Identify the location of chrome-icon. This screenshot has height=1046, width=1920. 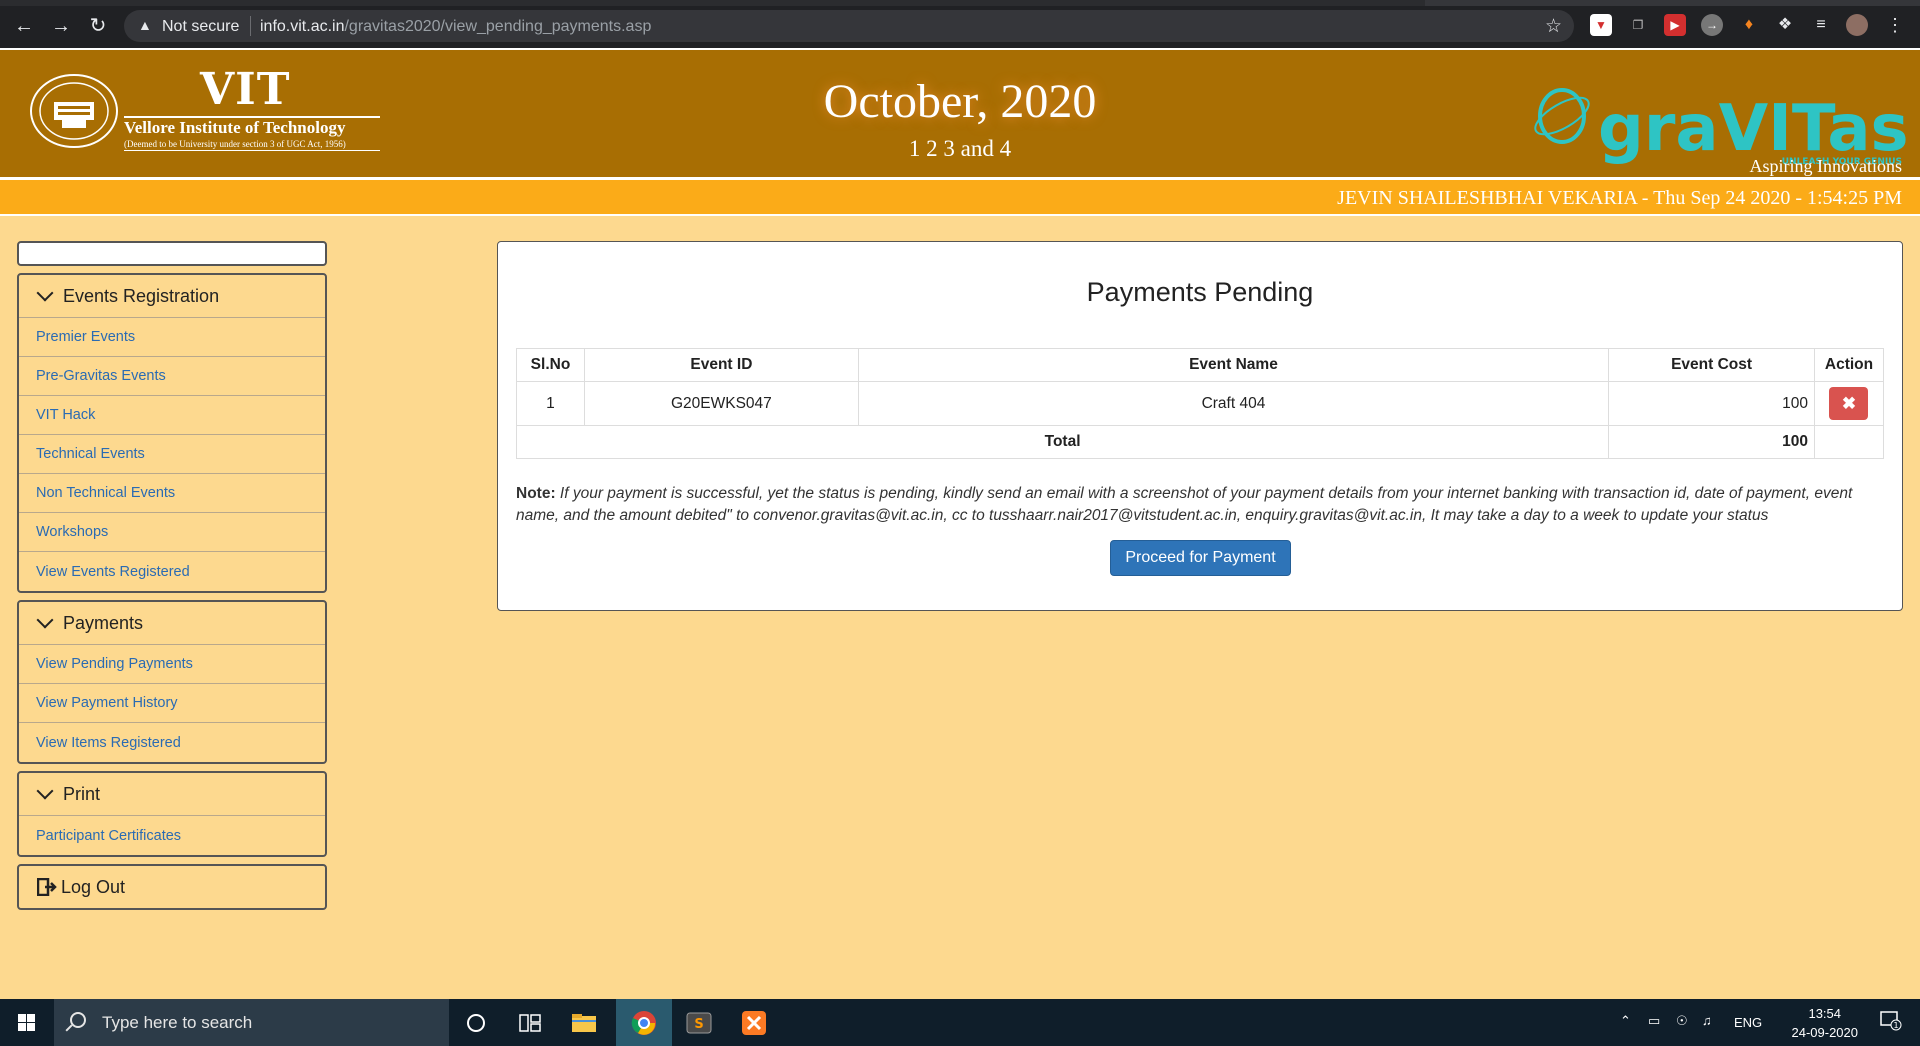
(643, 1022).